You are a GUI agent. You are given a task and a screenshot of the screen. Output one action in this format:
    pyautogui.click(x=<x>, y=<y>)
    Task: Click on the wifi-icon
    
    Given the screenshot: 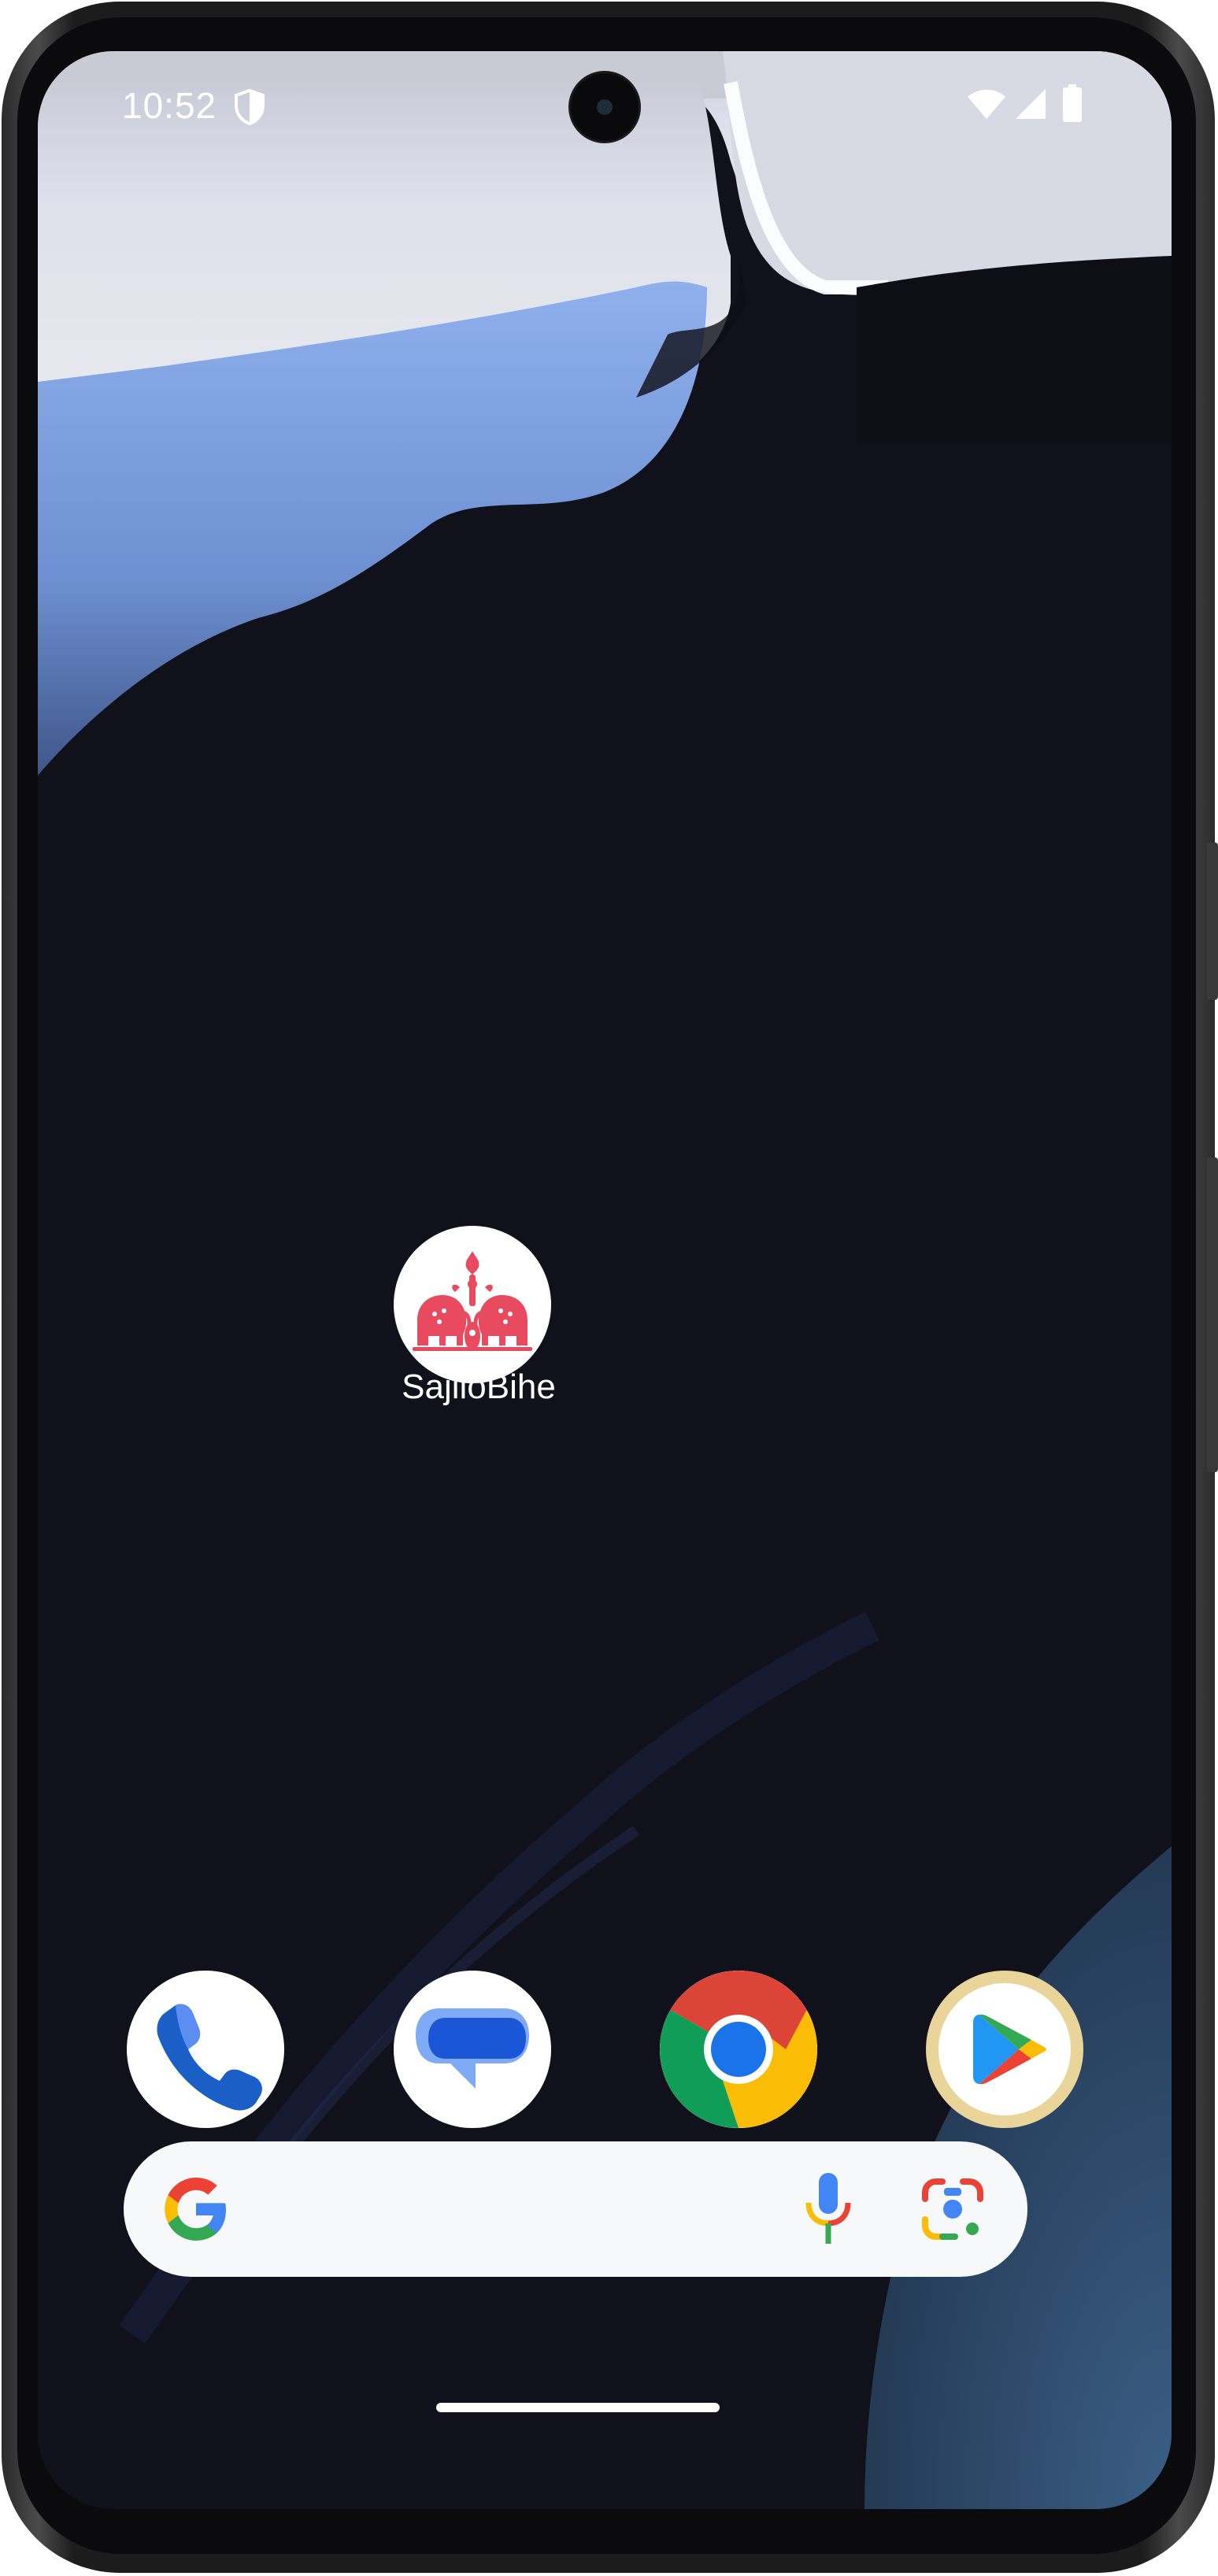 What is the action you would take?
    pyautogui.click(x=986, y=104)
    